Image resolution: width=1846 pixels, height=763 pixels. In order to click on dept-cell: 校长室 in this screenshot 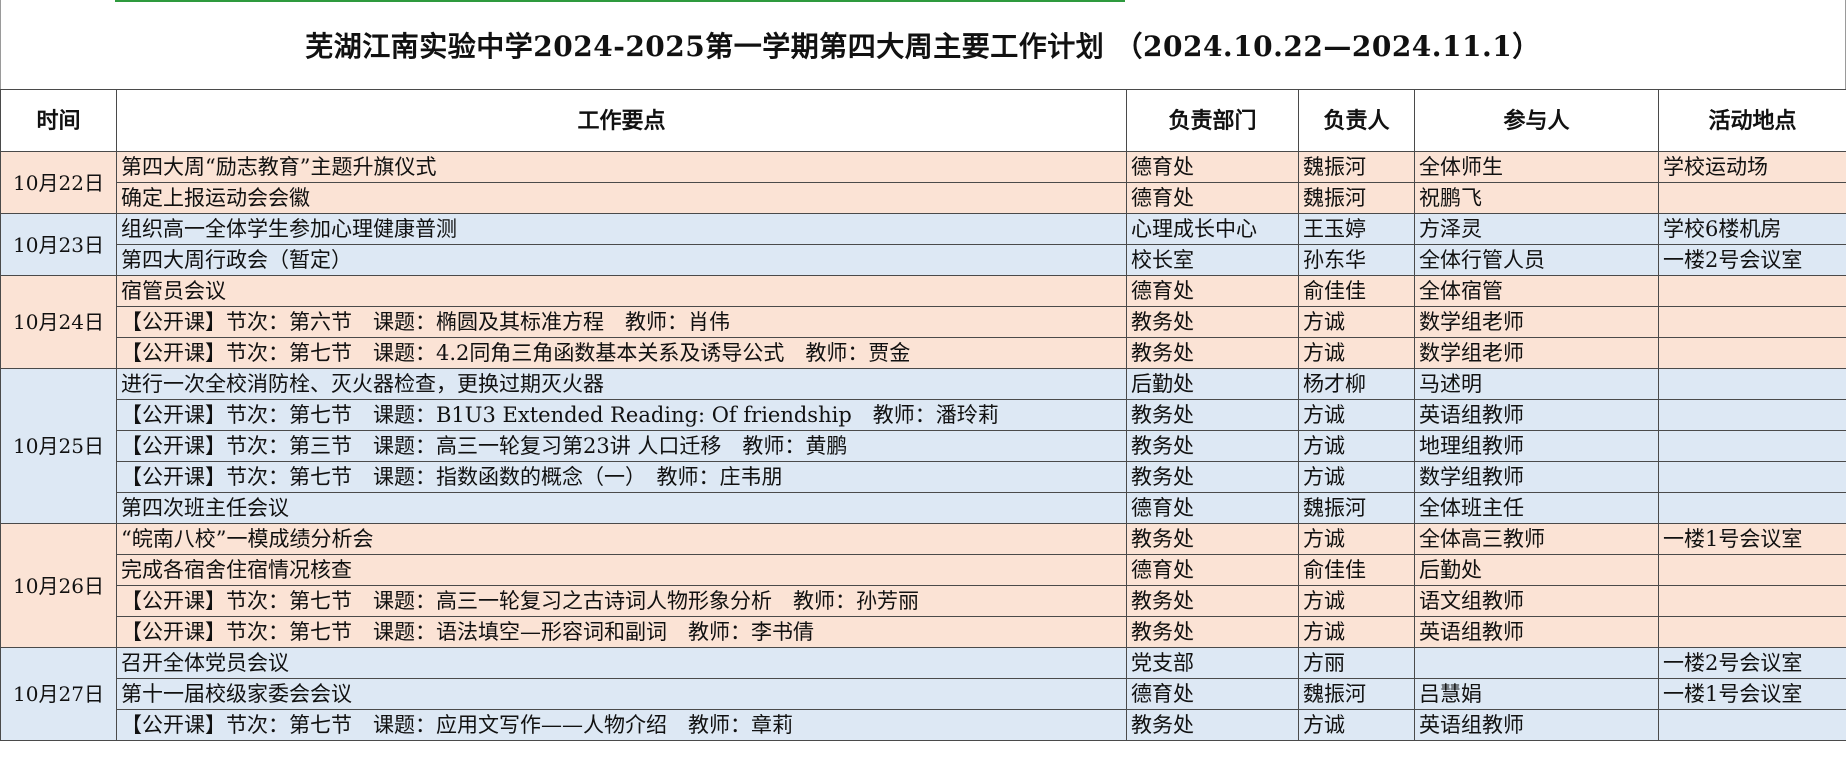, I will do `click(1212, 260)`.